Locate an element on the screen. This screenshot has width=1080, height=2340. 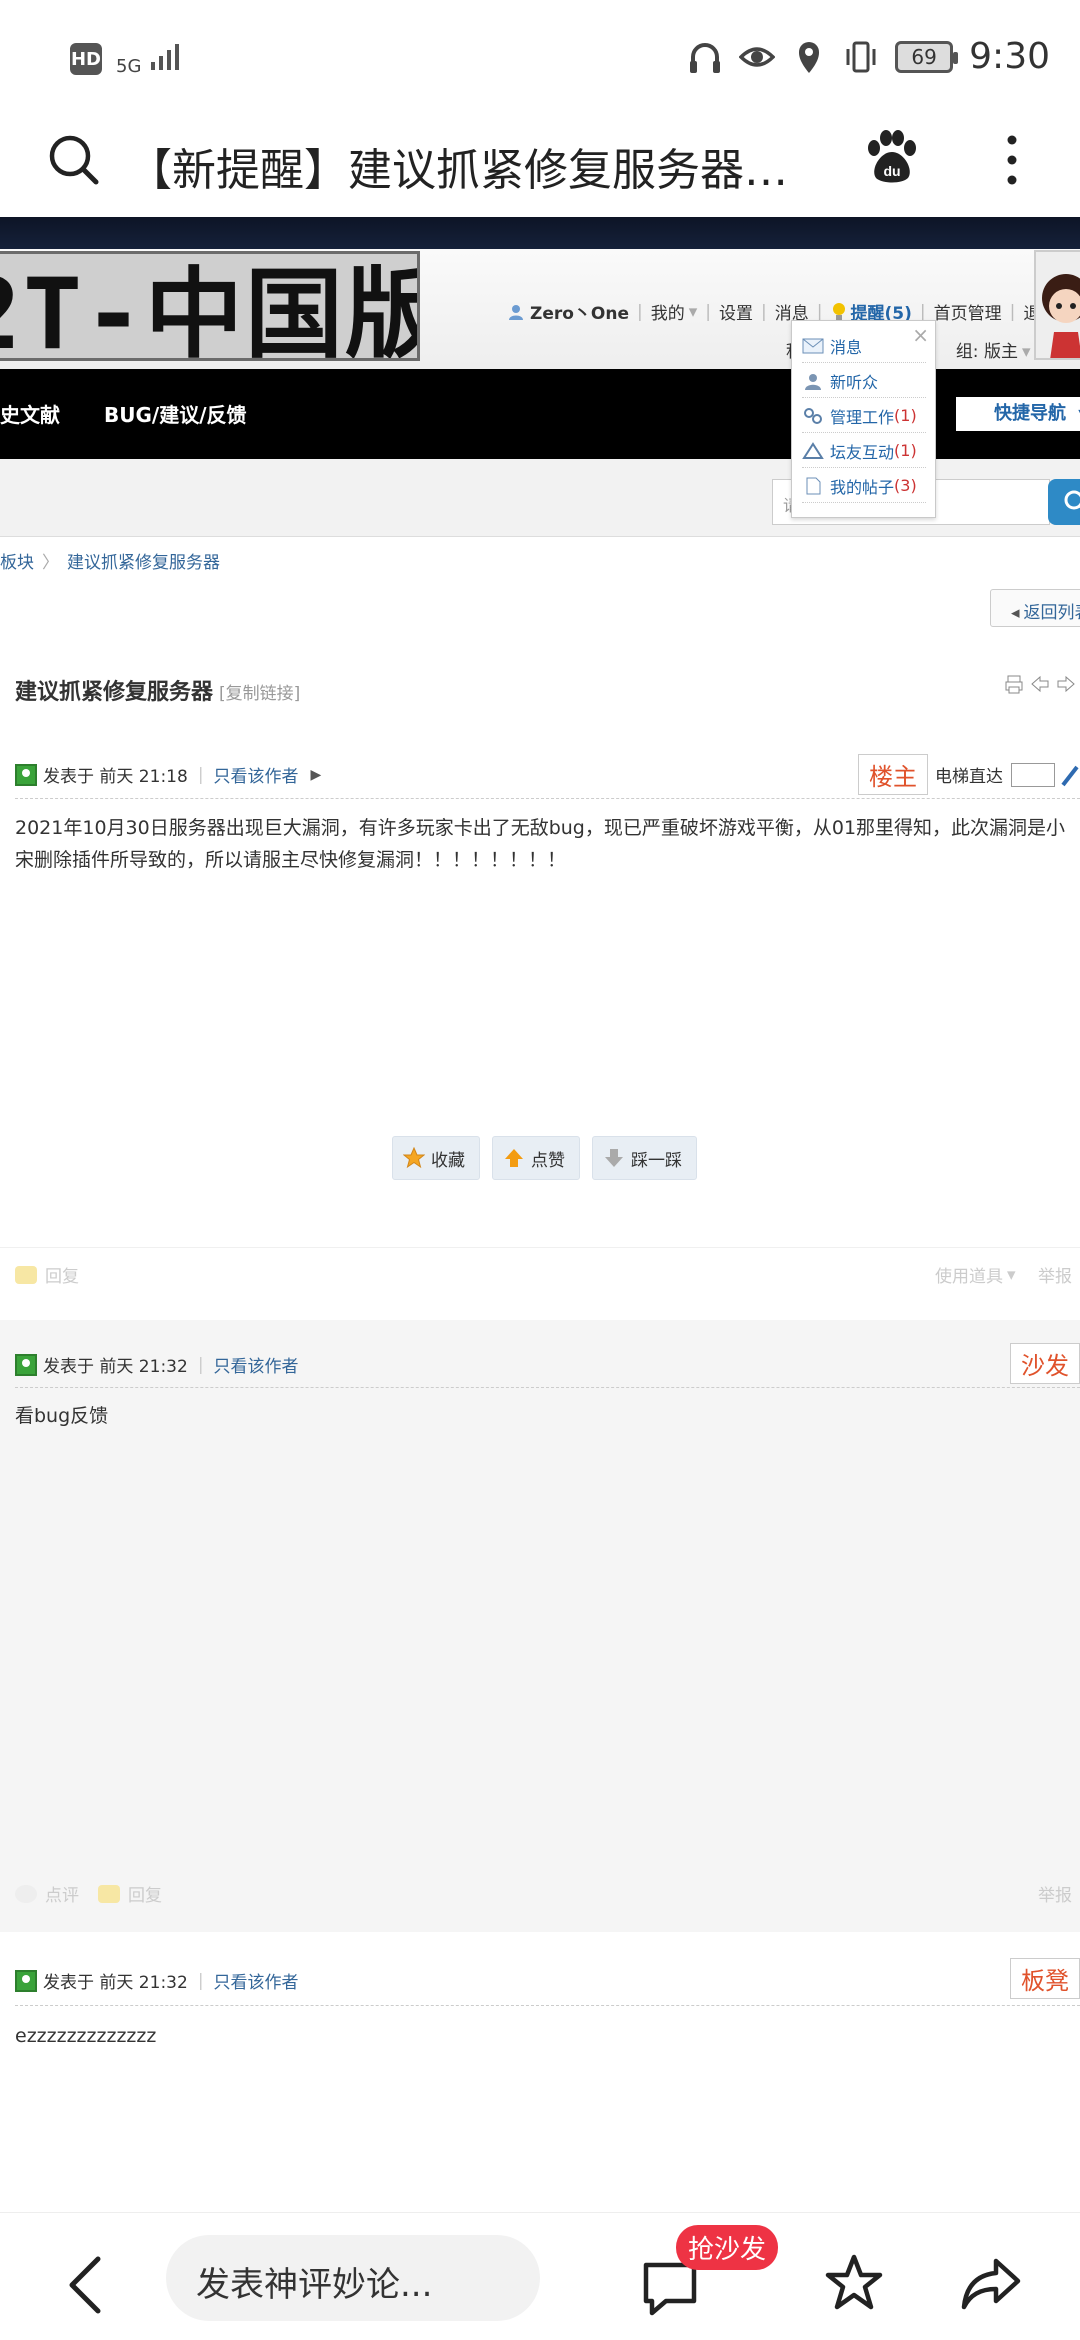
dropdown-item-label: 管理工作 is located at coordinates (862, 417).